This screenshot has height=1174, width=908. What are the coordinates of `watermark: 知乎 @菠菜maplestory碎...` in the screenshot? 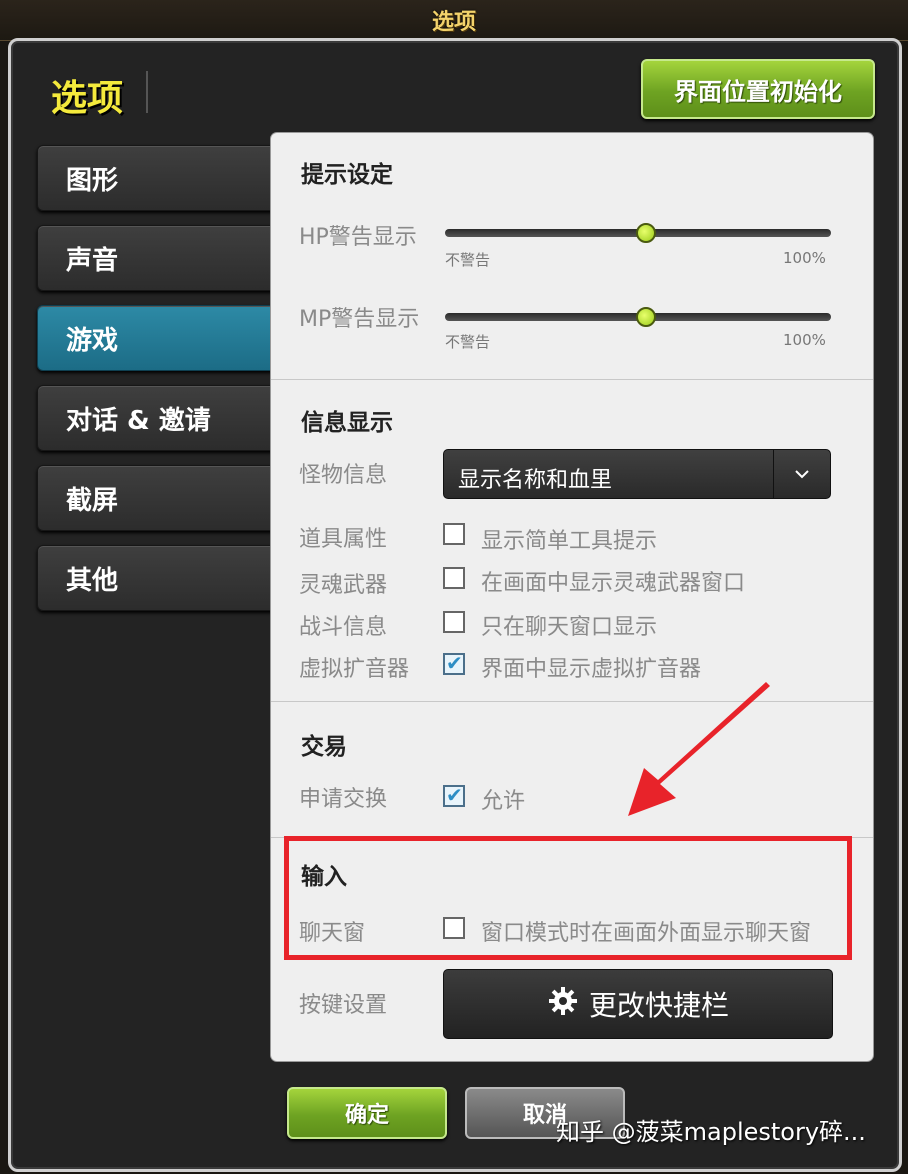 It's located at (711, 1132).